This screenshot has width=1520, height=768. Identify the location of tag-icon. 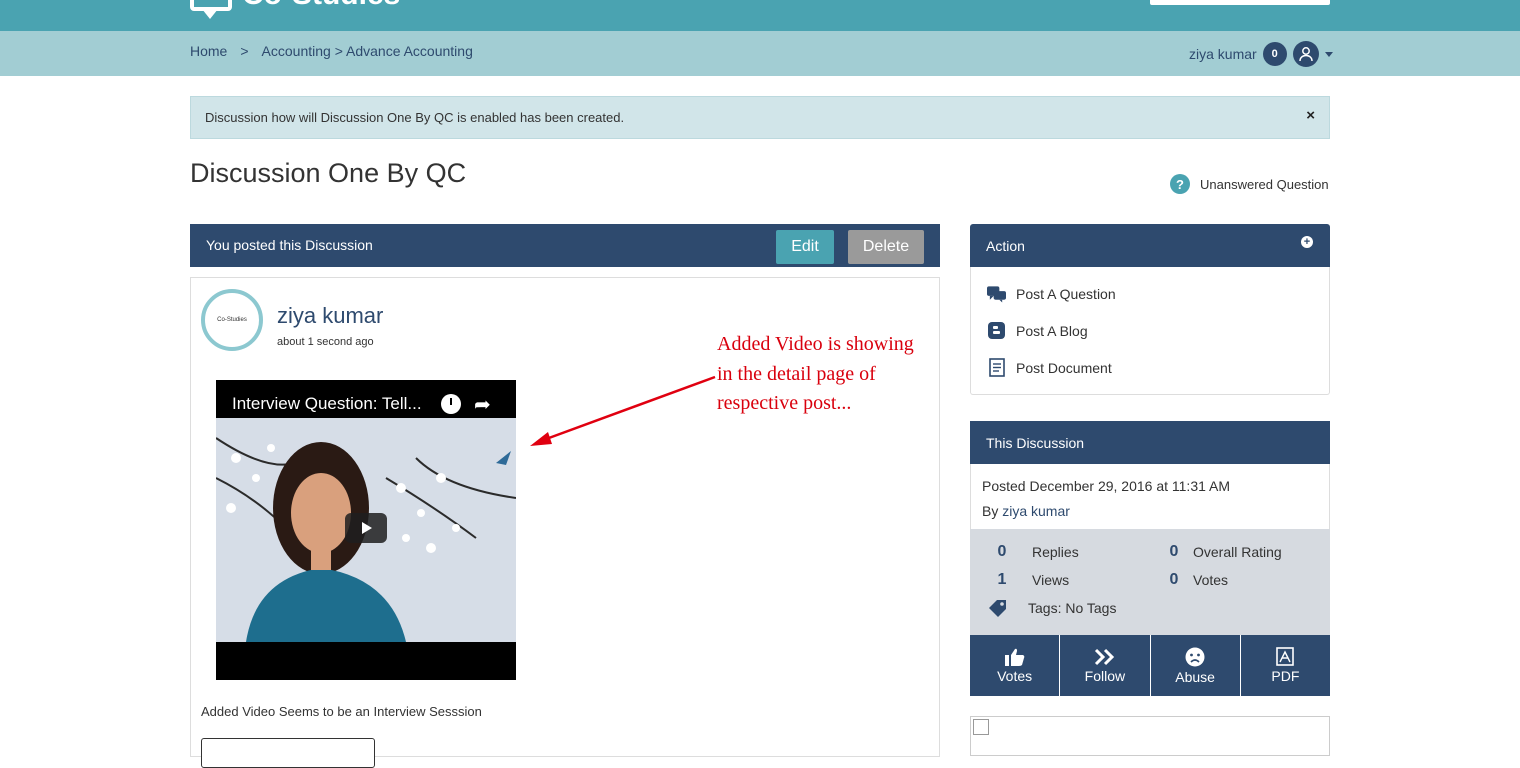
(998, 608).